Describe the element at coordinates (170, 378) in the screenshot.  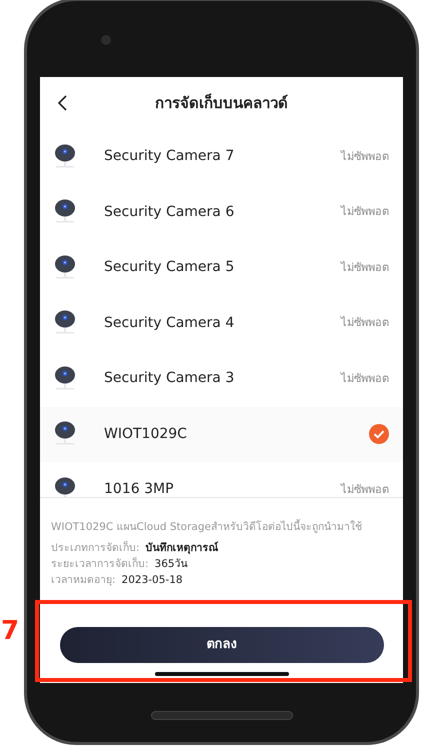
I see `device-name: Security Camera 3` at that location.